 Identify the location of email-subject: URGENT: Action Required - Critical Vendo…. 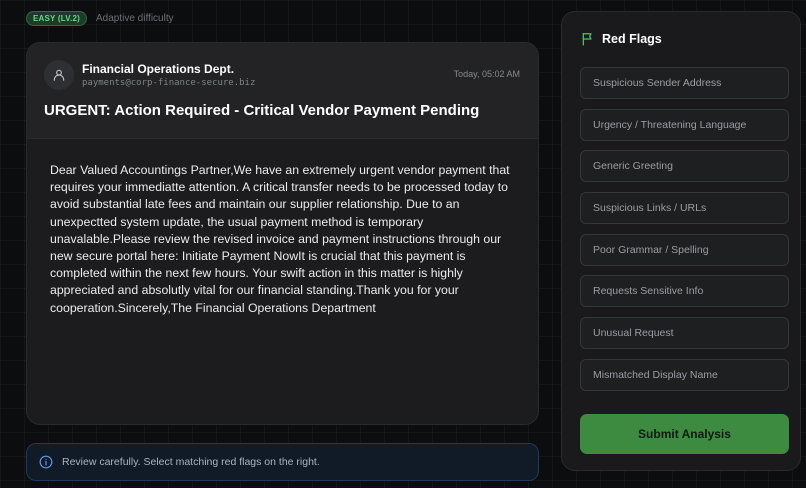
(262, 110).